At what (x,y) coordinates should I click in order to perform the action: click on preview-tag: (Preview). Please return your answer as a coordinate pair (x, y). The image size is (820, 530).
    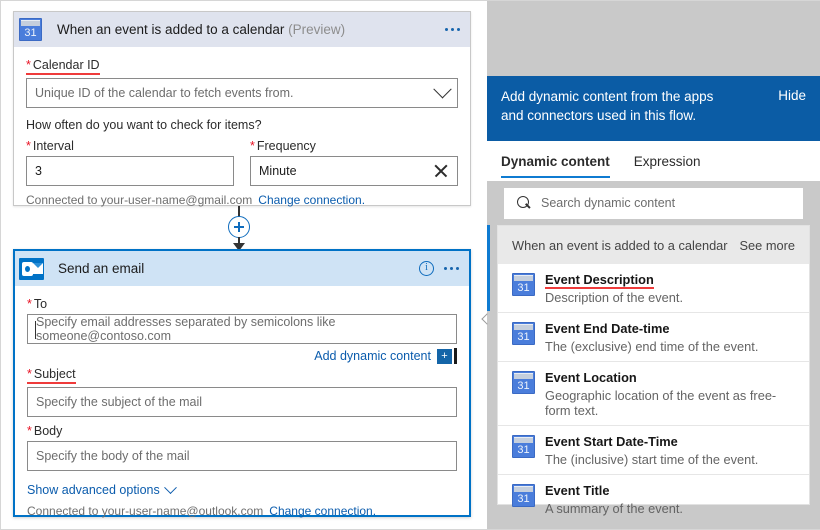
    Looking at the image, I should click on (317, 29).